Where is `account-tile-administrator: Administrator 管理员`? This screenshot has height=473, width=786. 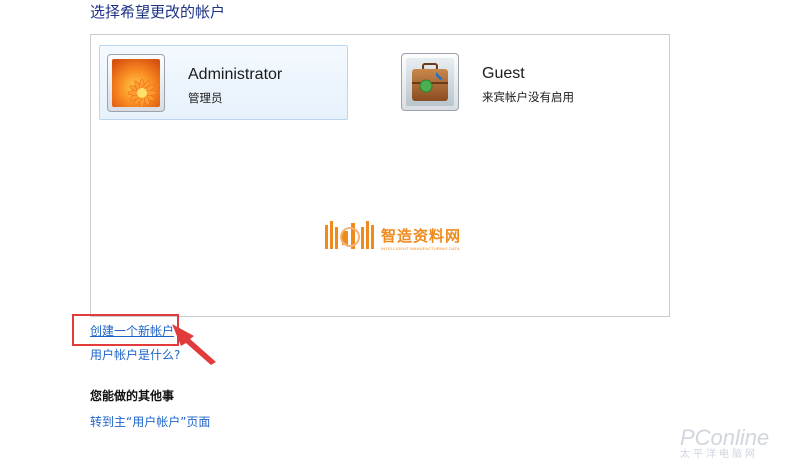
account-tile-administrator: Administrator 管理员 is located at coordinates (223, 82).